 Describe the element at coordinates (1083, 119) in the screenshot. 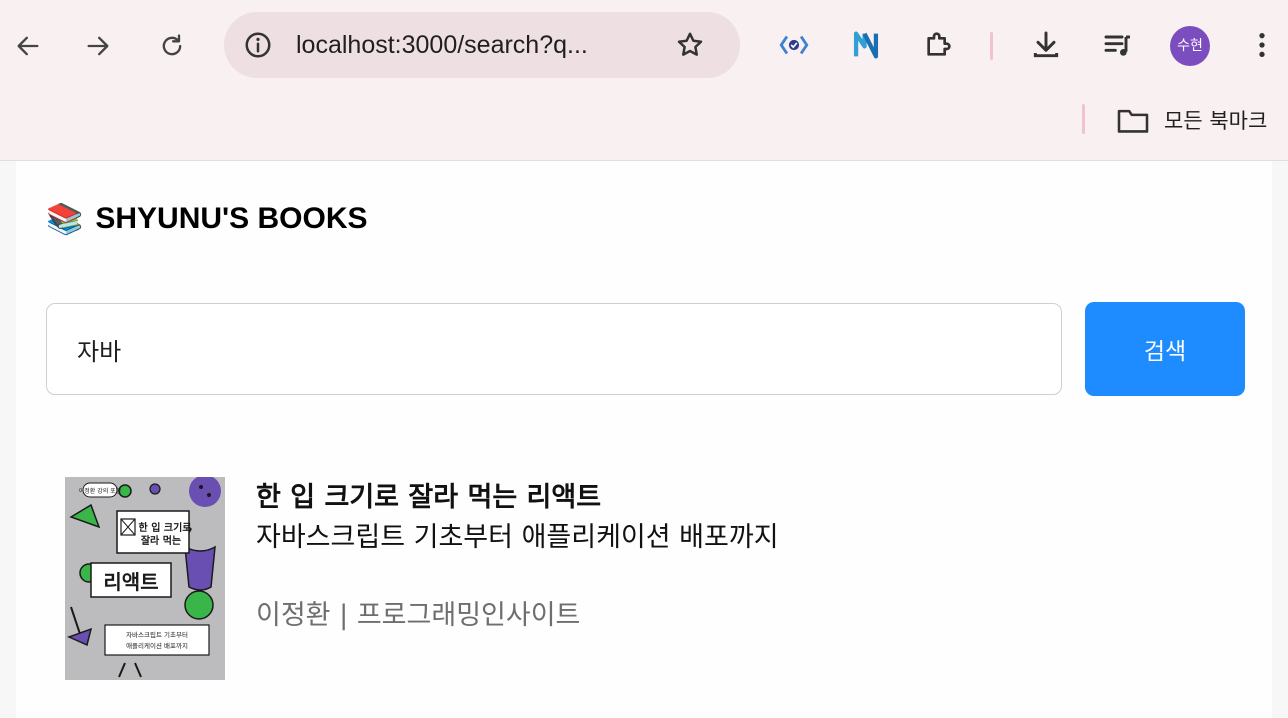

I see `bookmarks-divider` at that location.